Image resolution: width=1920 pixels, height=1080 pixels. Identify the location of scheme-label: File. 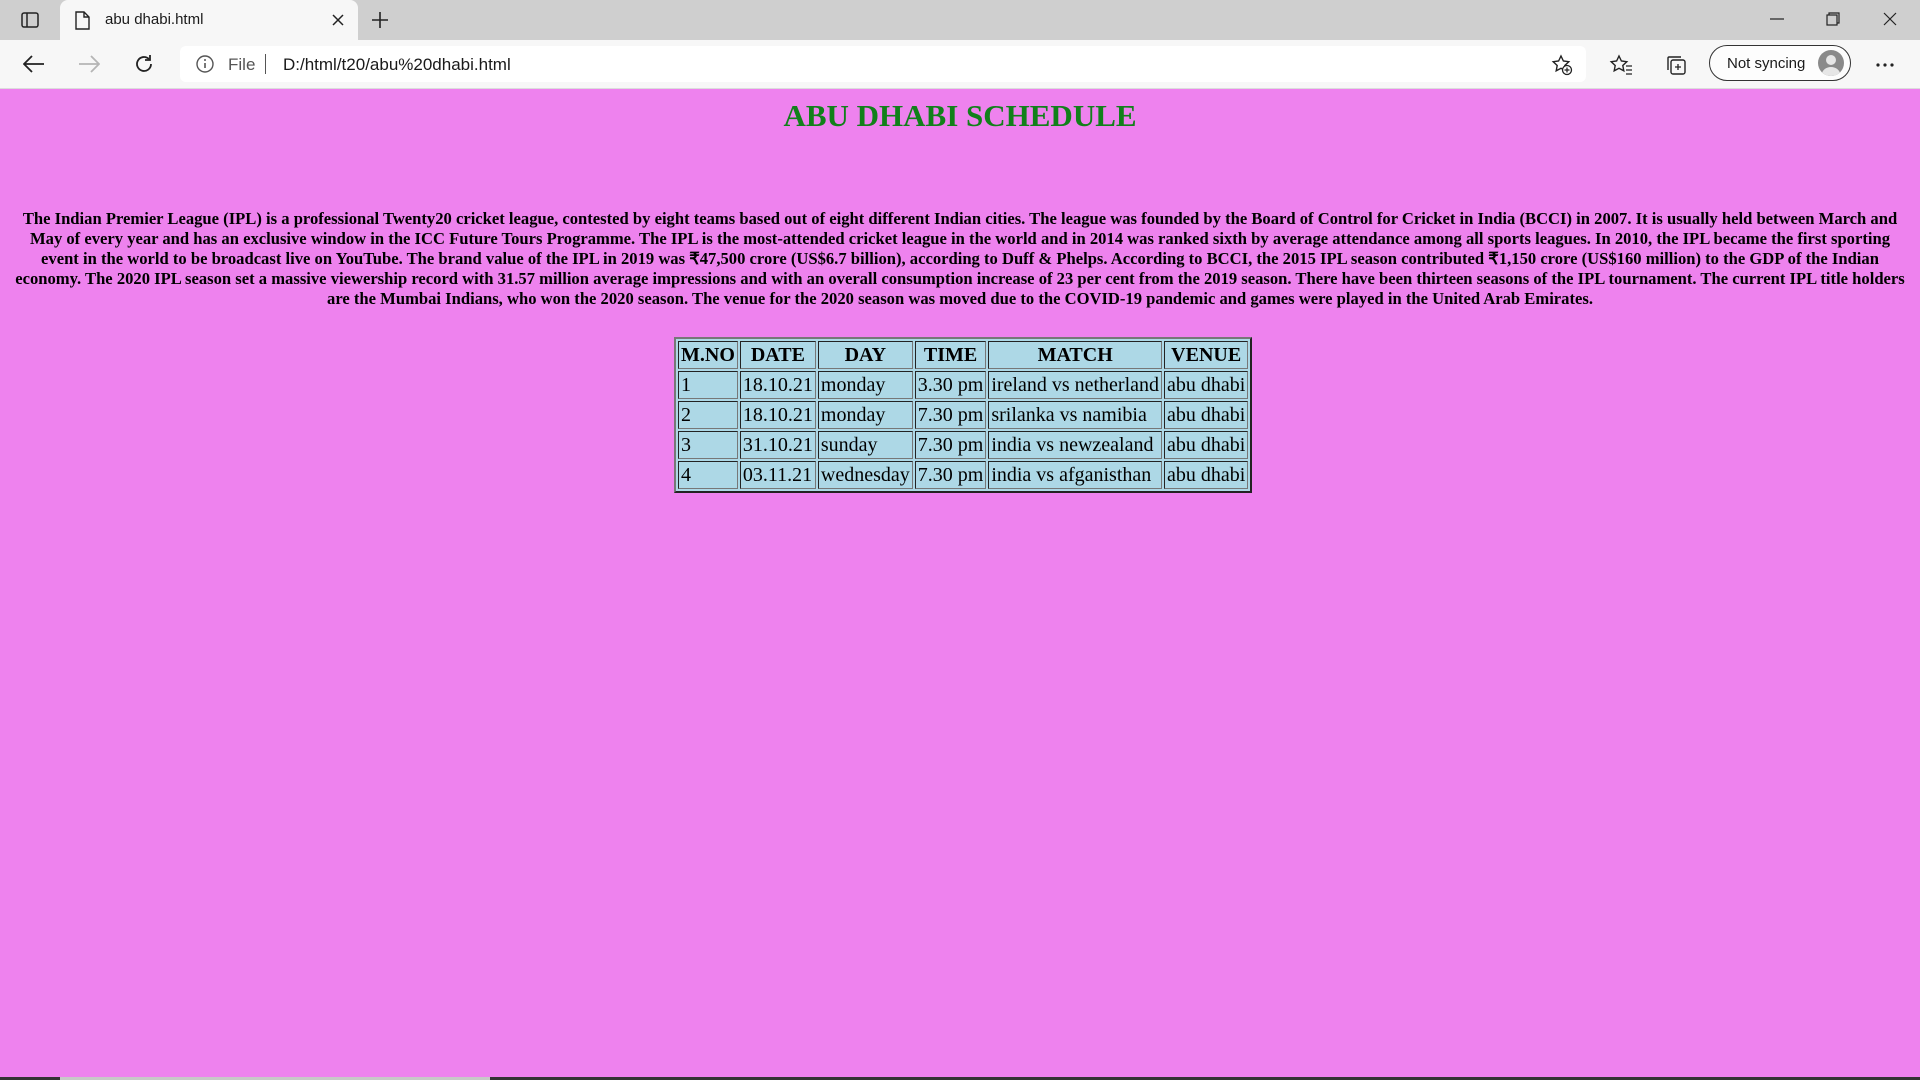
(242, 64).